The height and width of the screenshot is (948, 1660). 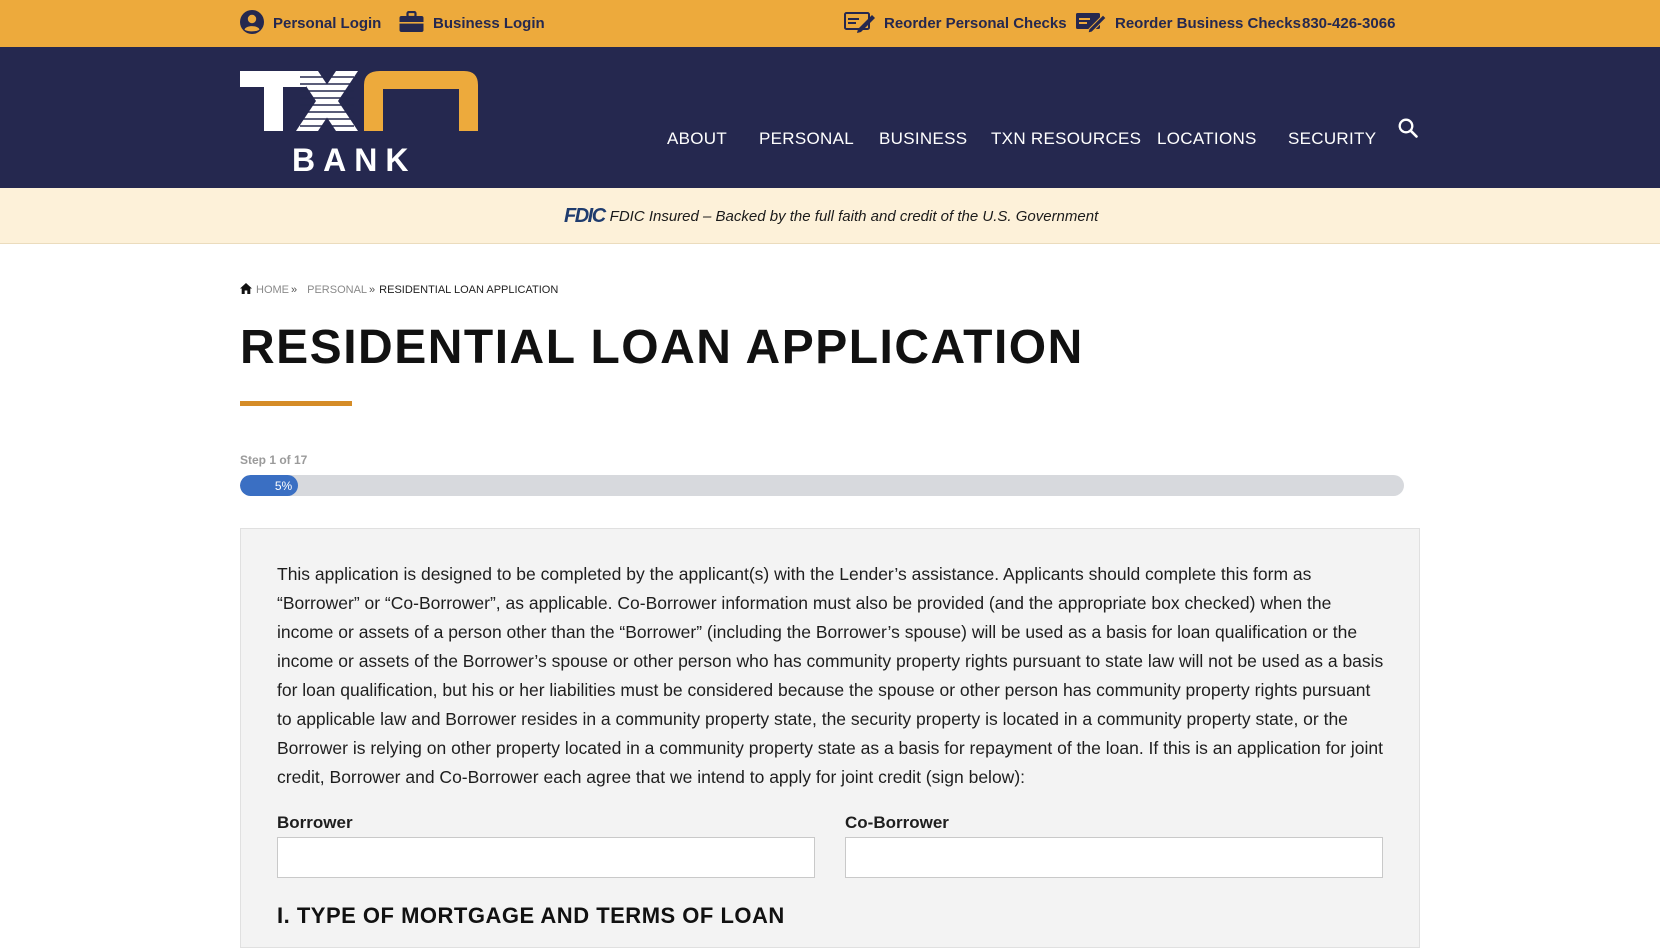 What do you see at coordinates (822, 485) in the screenshot?
I see `progress-bar: 5%` at bounding box center [822, 485].